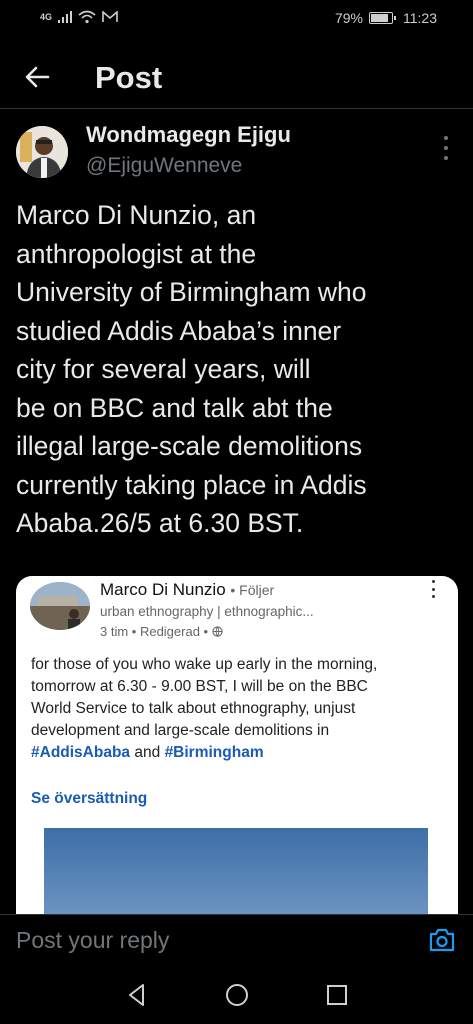 Image resolution: width=473 pixels, height=1024 pixels. Describe the element at coordinates (110, 16) in the screenshot. I see `gmail-icon` at that location.